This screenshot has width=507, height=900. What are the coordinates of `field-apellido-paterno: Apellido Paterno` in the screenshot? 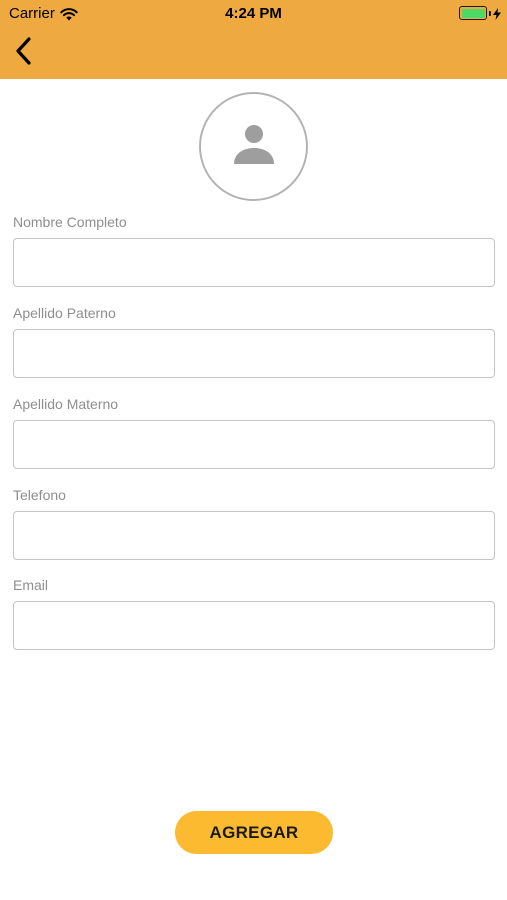 It's located at (254, 341).